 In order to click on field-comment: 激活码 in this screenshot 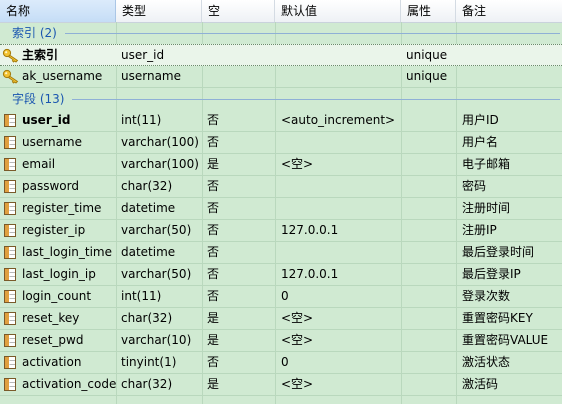, I will do `click(480, 384)`.